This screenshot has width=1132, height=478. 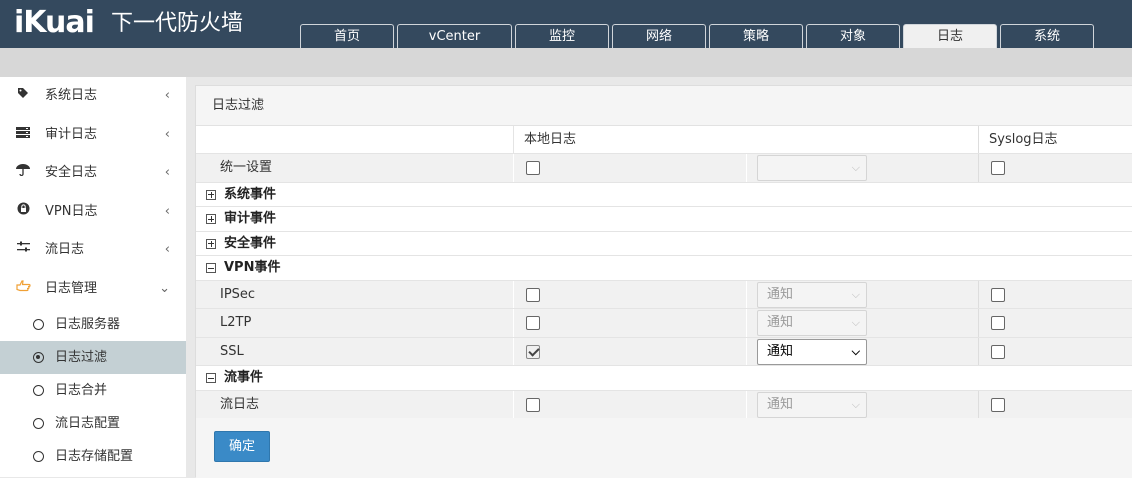 What do you see at coordinates (659, 36) in the screenshot?
I see `tab-network: 网络` at bounding box center [659, 36].